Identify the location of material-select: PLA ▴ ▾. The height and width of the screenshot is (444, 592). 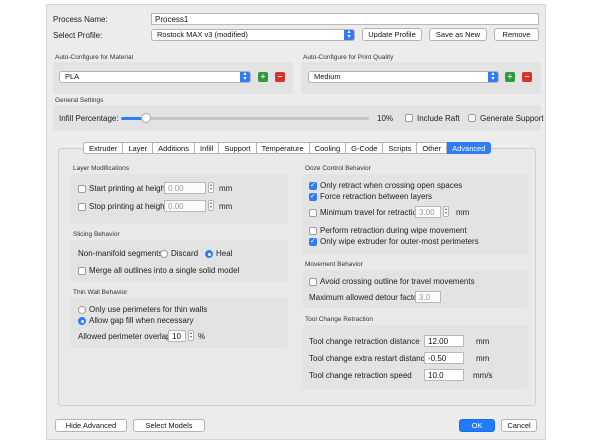
(155, 77).